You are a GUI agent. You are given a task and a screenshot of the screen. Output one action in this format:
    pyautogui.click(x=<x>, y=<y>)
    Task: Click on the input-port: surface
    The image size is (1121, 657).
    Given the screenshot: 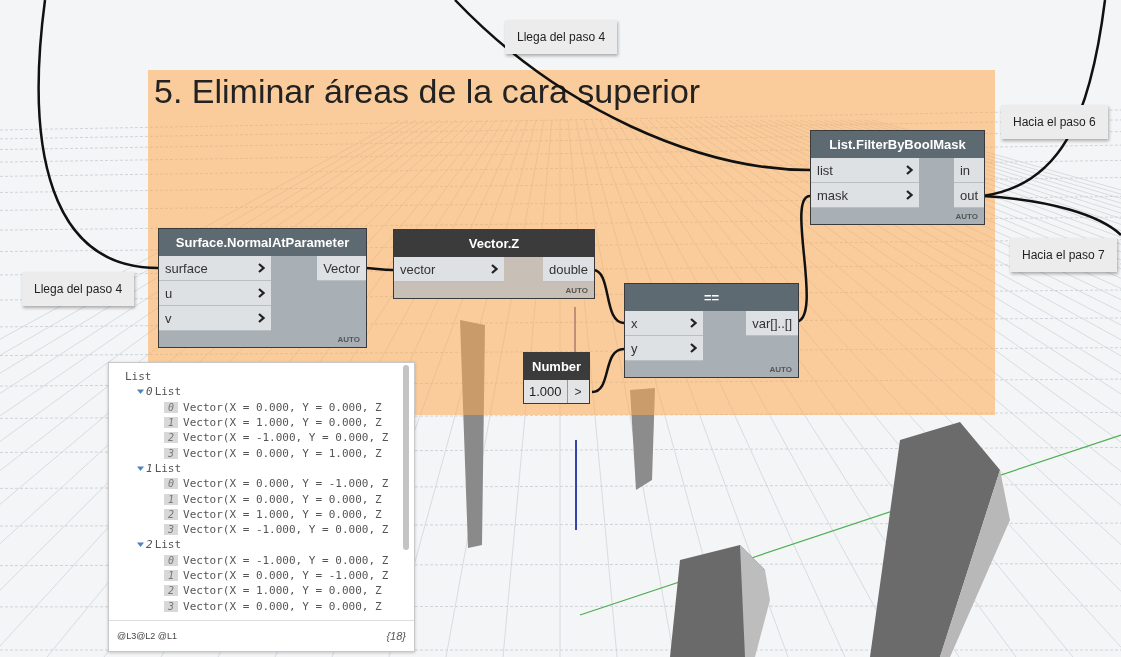 What is the action you would take?
    pyautogui.click(x=215, y=268)
    